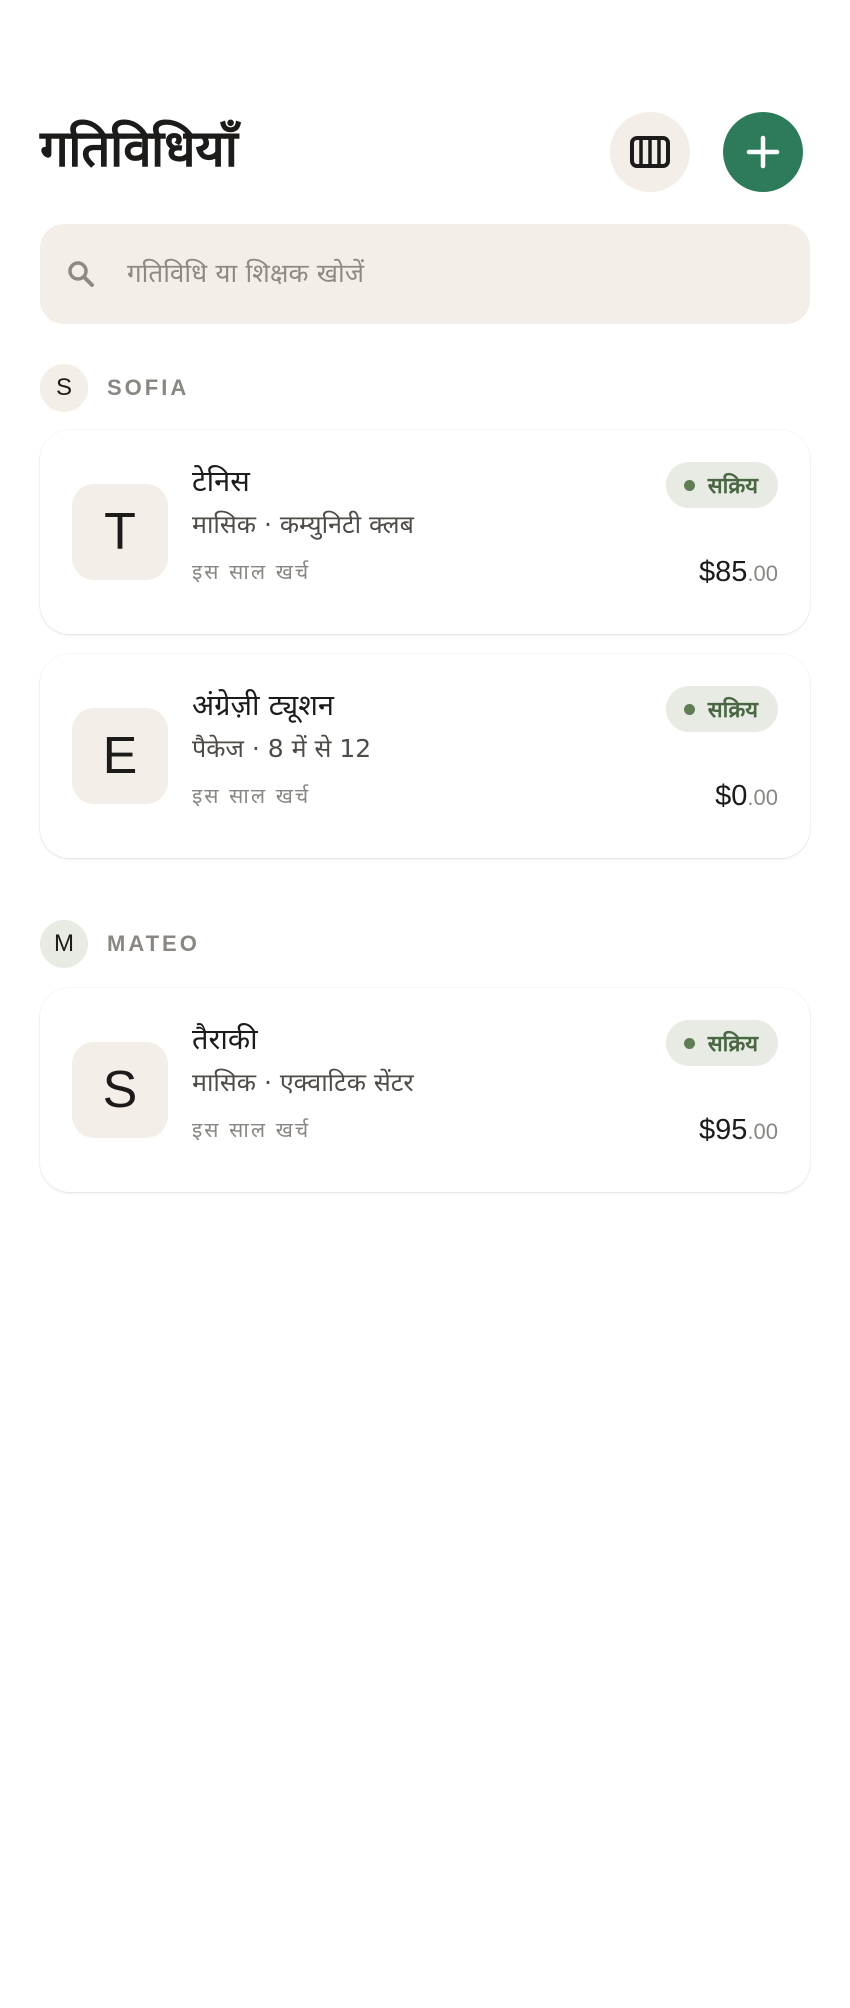  What do you see at coordinates (64, 388) in the screenshot?
I see `avatar: S` at bounding box center [64, 388].